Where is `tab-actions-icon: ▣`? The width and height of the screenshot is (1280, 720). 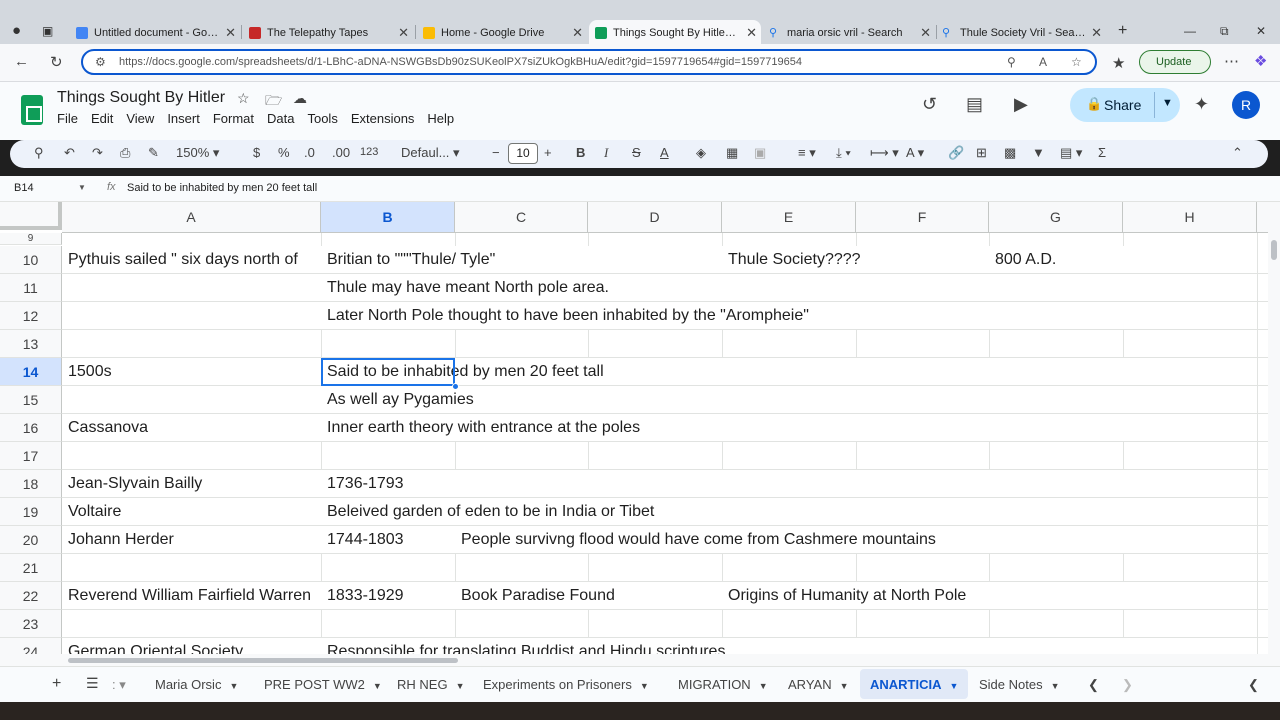 tab-actions-icon: ▣ is located at coordinates (47, 31).